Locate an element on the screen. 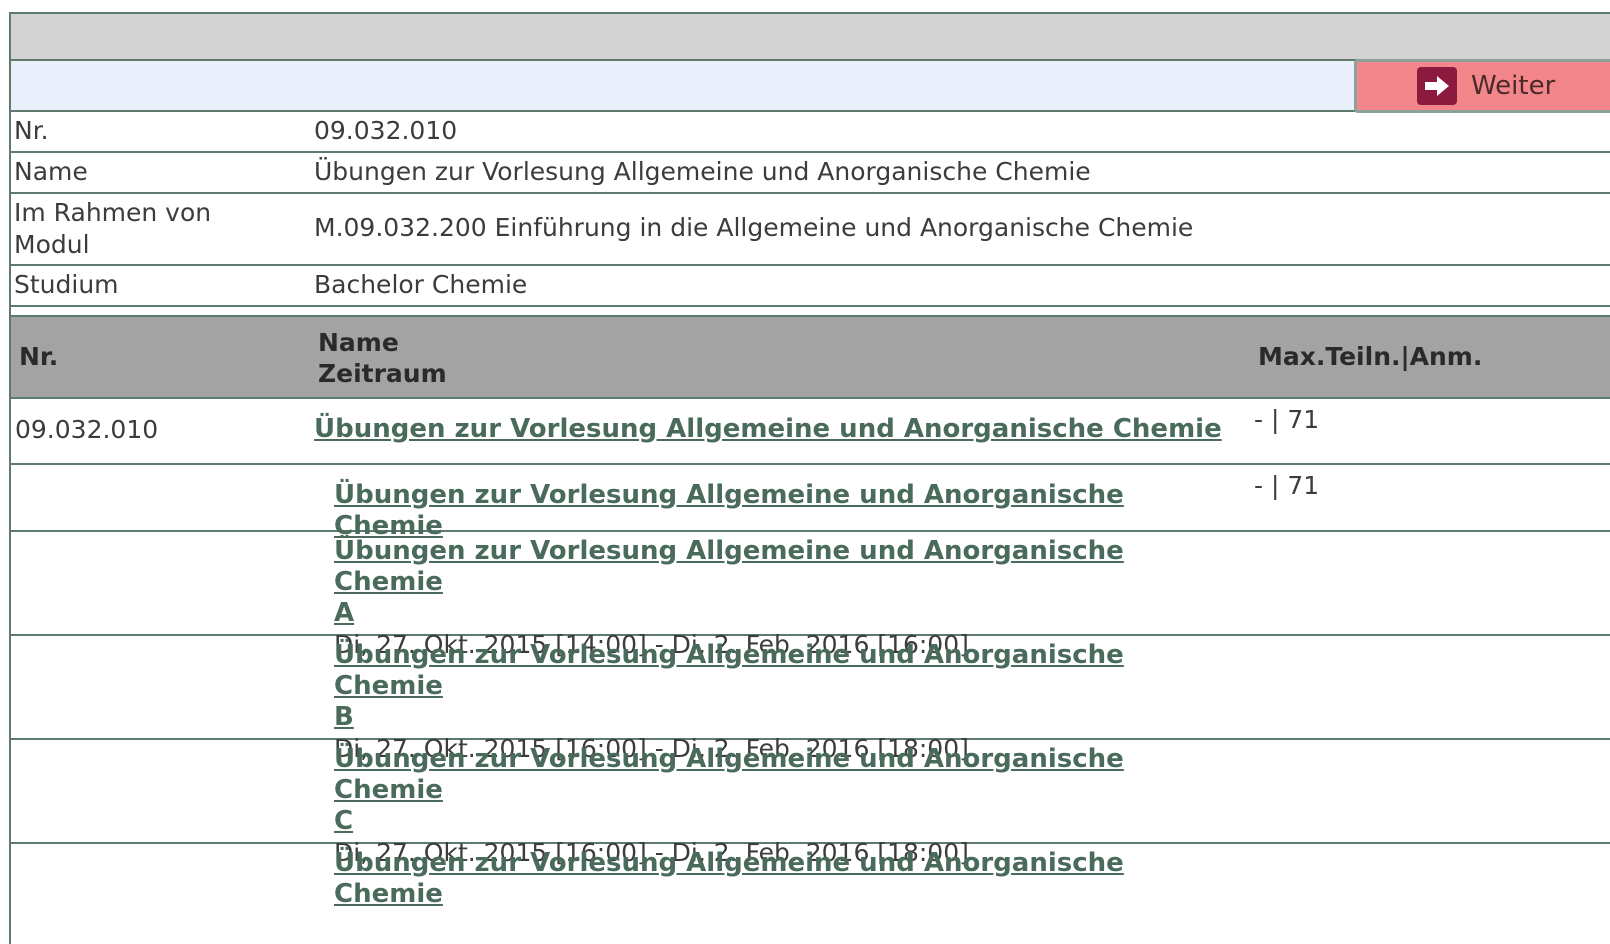 This screenshot has height=944, width=1610. weiter-label: Weiter is located at coordinates (1513, 86).